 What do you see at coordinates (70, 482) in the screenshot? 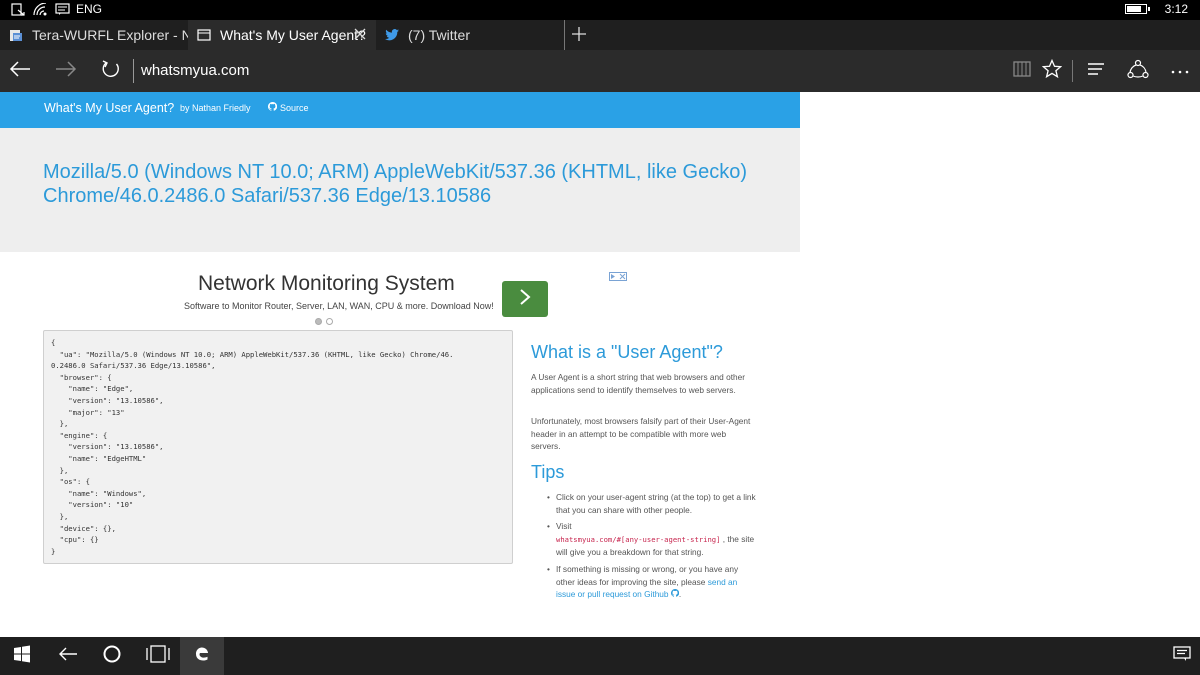
I see `code-line: "os": {` at bounding box center [70, 482].